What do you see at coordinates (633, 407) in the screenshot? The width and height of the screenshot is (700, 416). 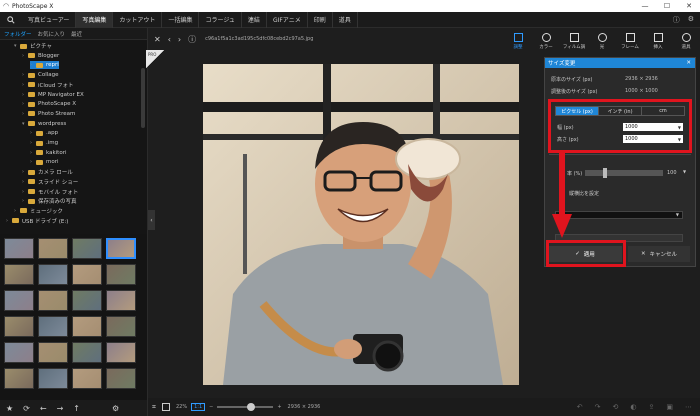 I see `compare-icon: ◐` at bounding box center [633, 407].